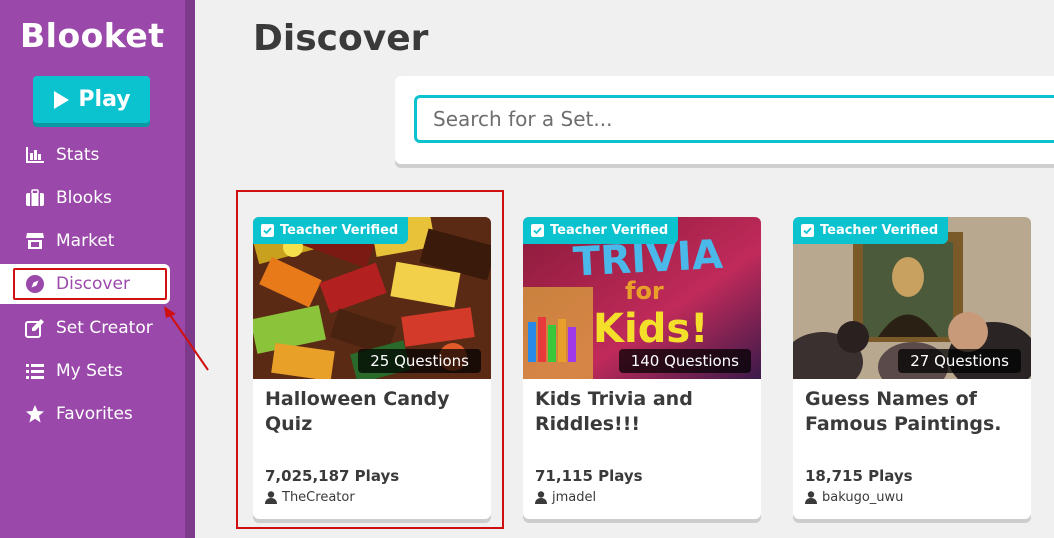 This screenshot has height=538, width=1054. Describe the element at coordinates (863, 497) in the screenshot. I see `author-name: bakugo_uwu` at that location.